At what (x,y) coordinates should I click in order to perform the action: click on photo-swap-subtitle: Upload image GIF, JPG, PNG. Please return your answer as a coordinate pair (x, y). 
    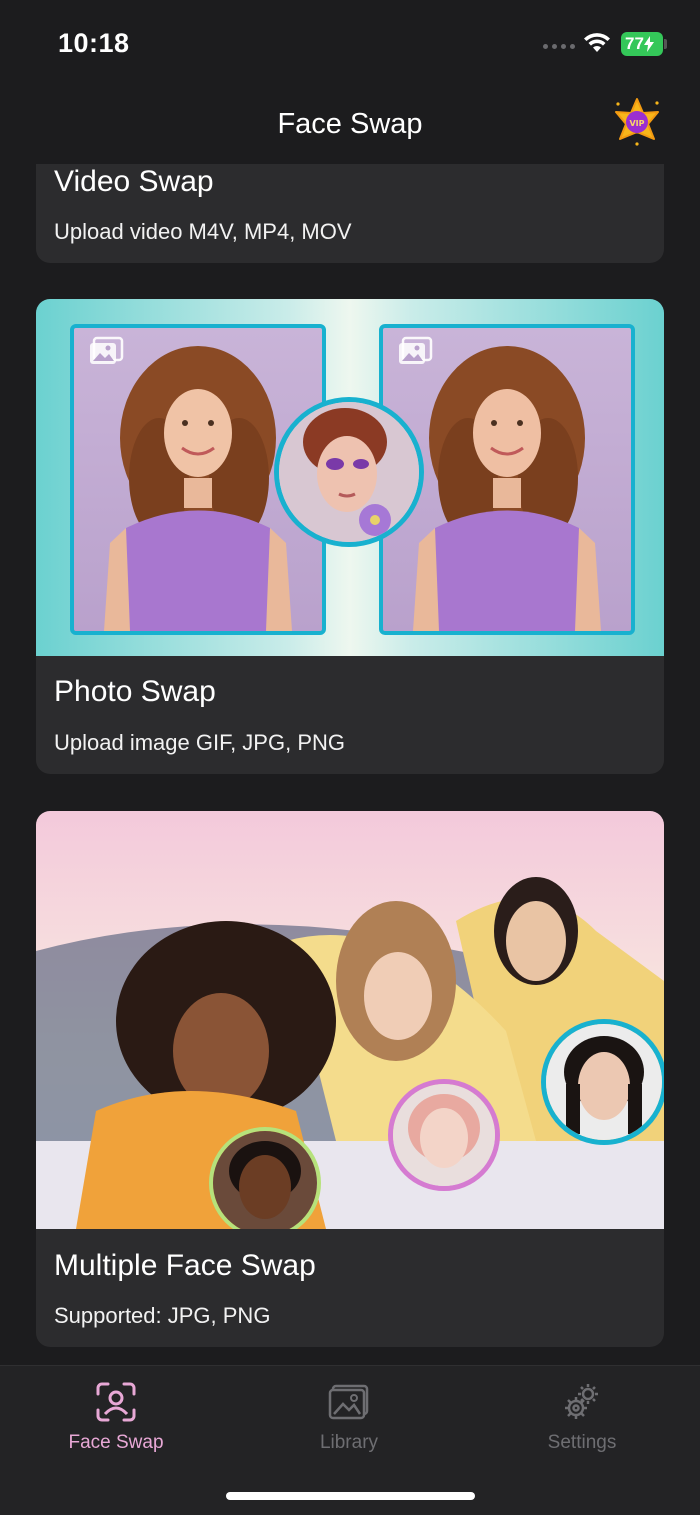
    Looking at the image, I should click on (199, 742).